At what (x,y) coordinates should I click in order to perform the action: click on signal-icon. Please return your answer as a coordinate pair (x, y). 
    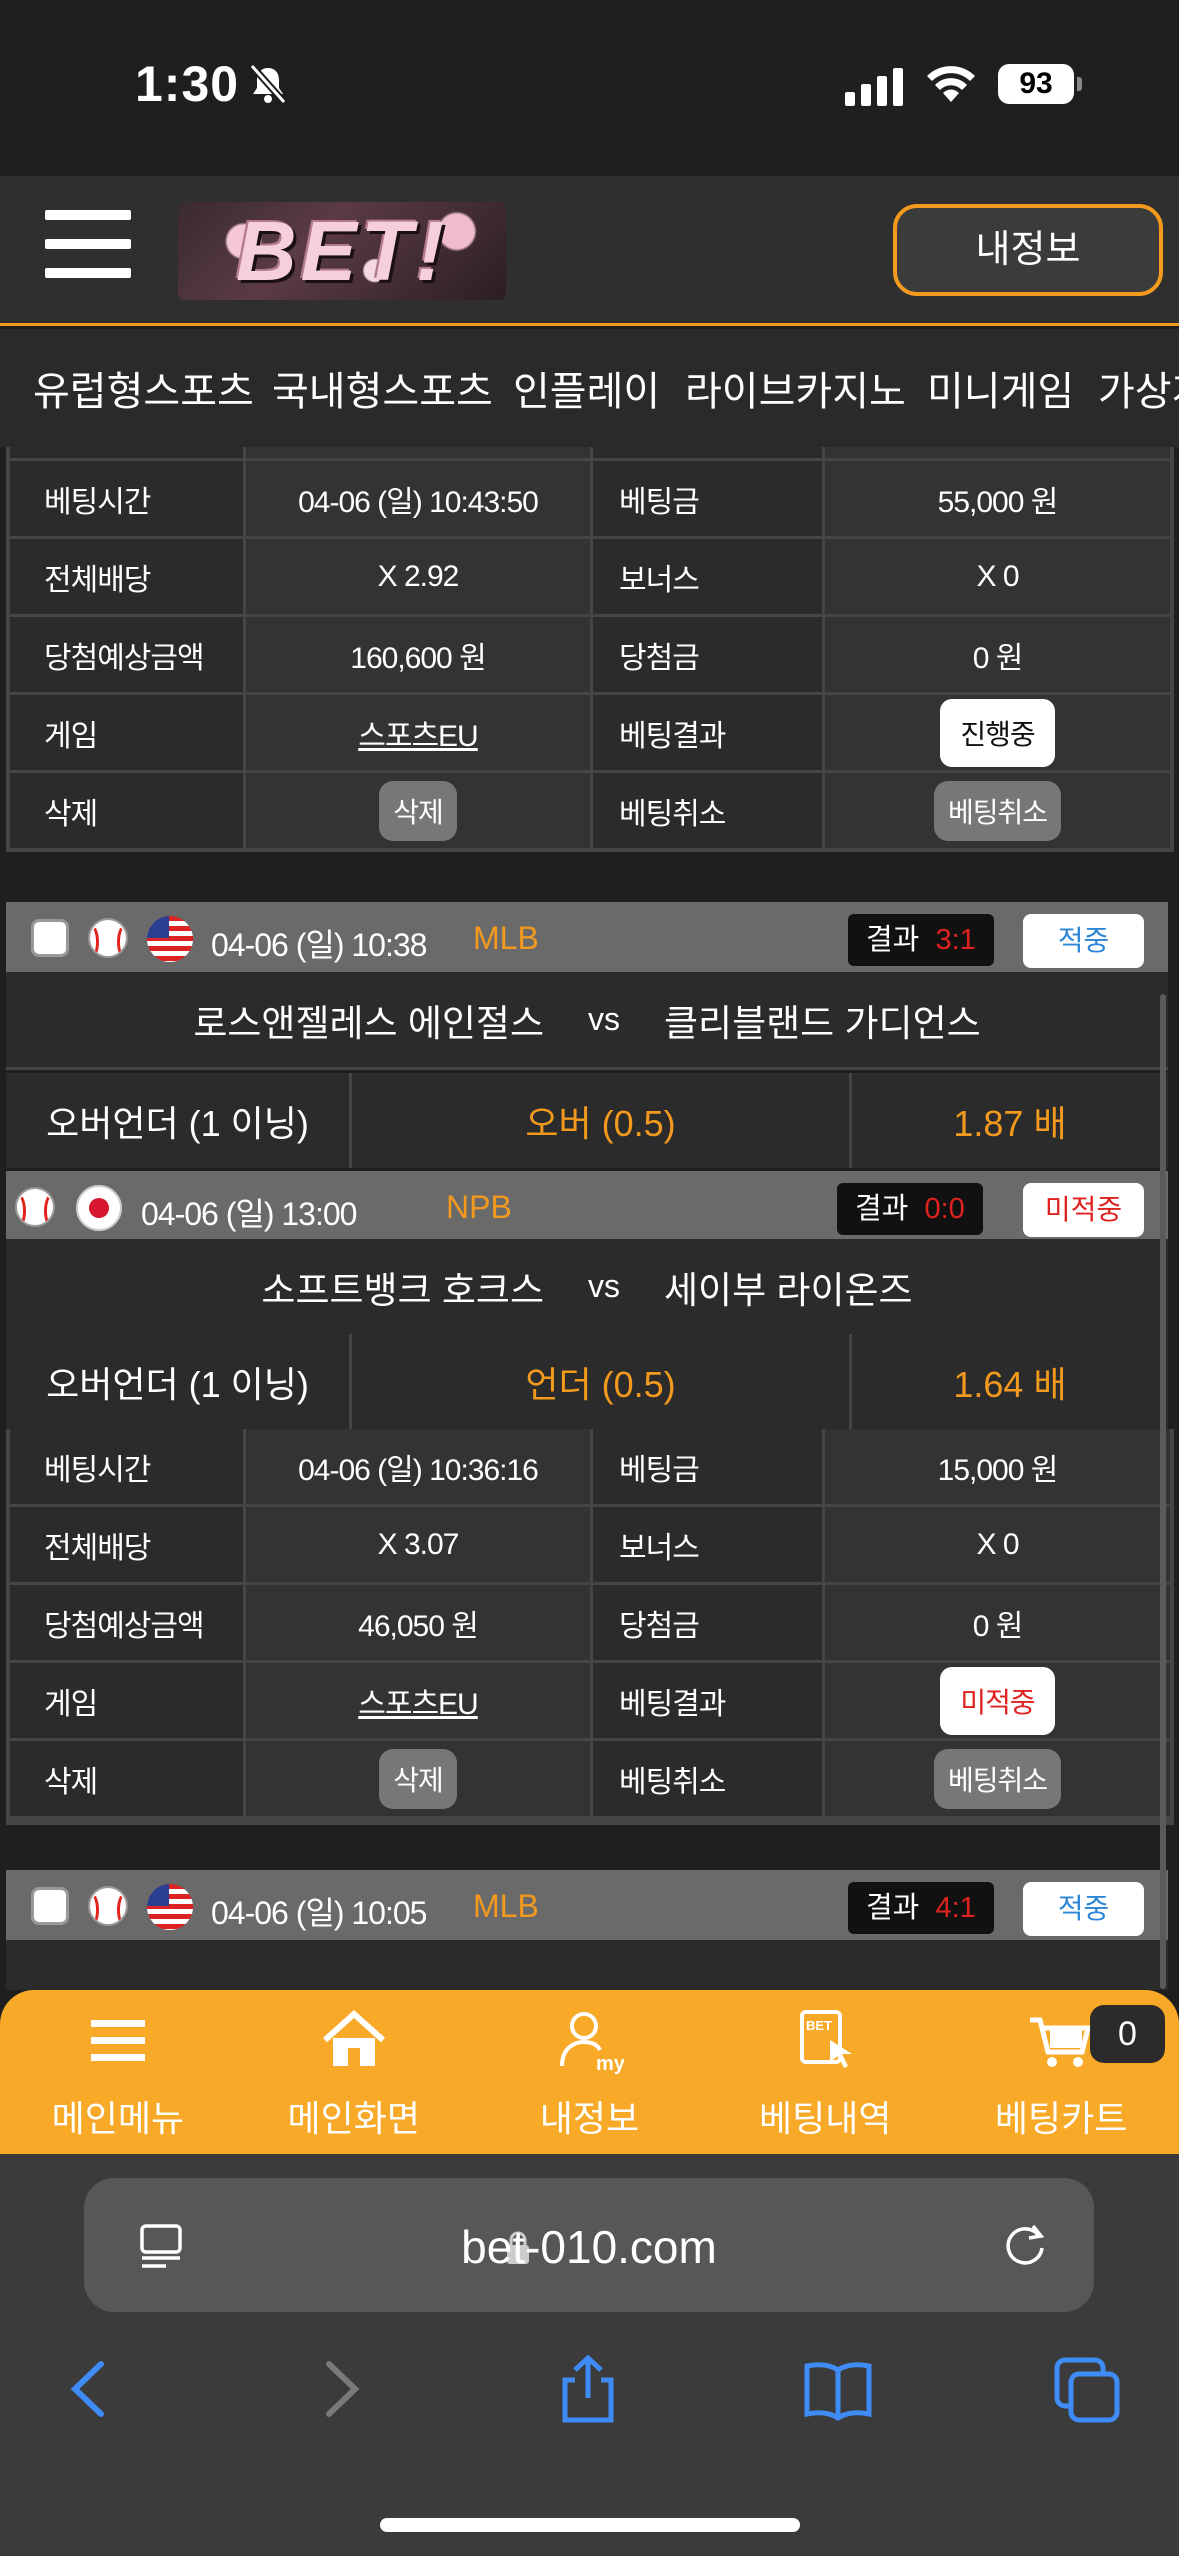
    Looking at the image, I should click on (874, 86).